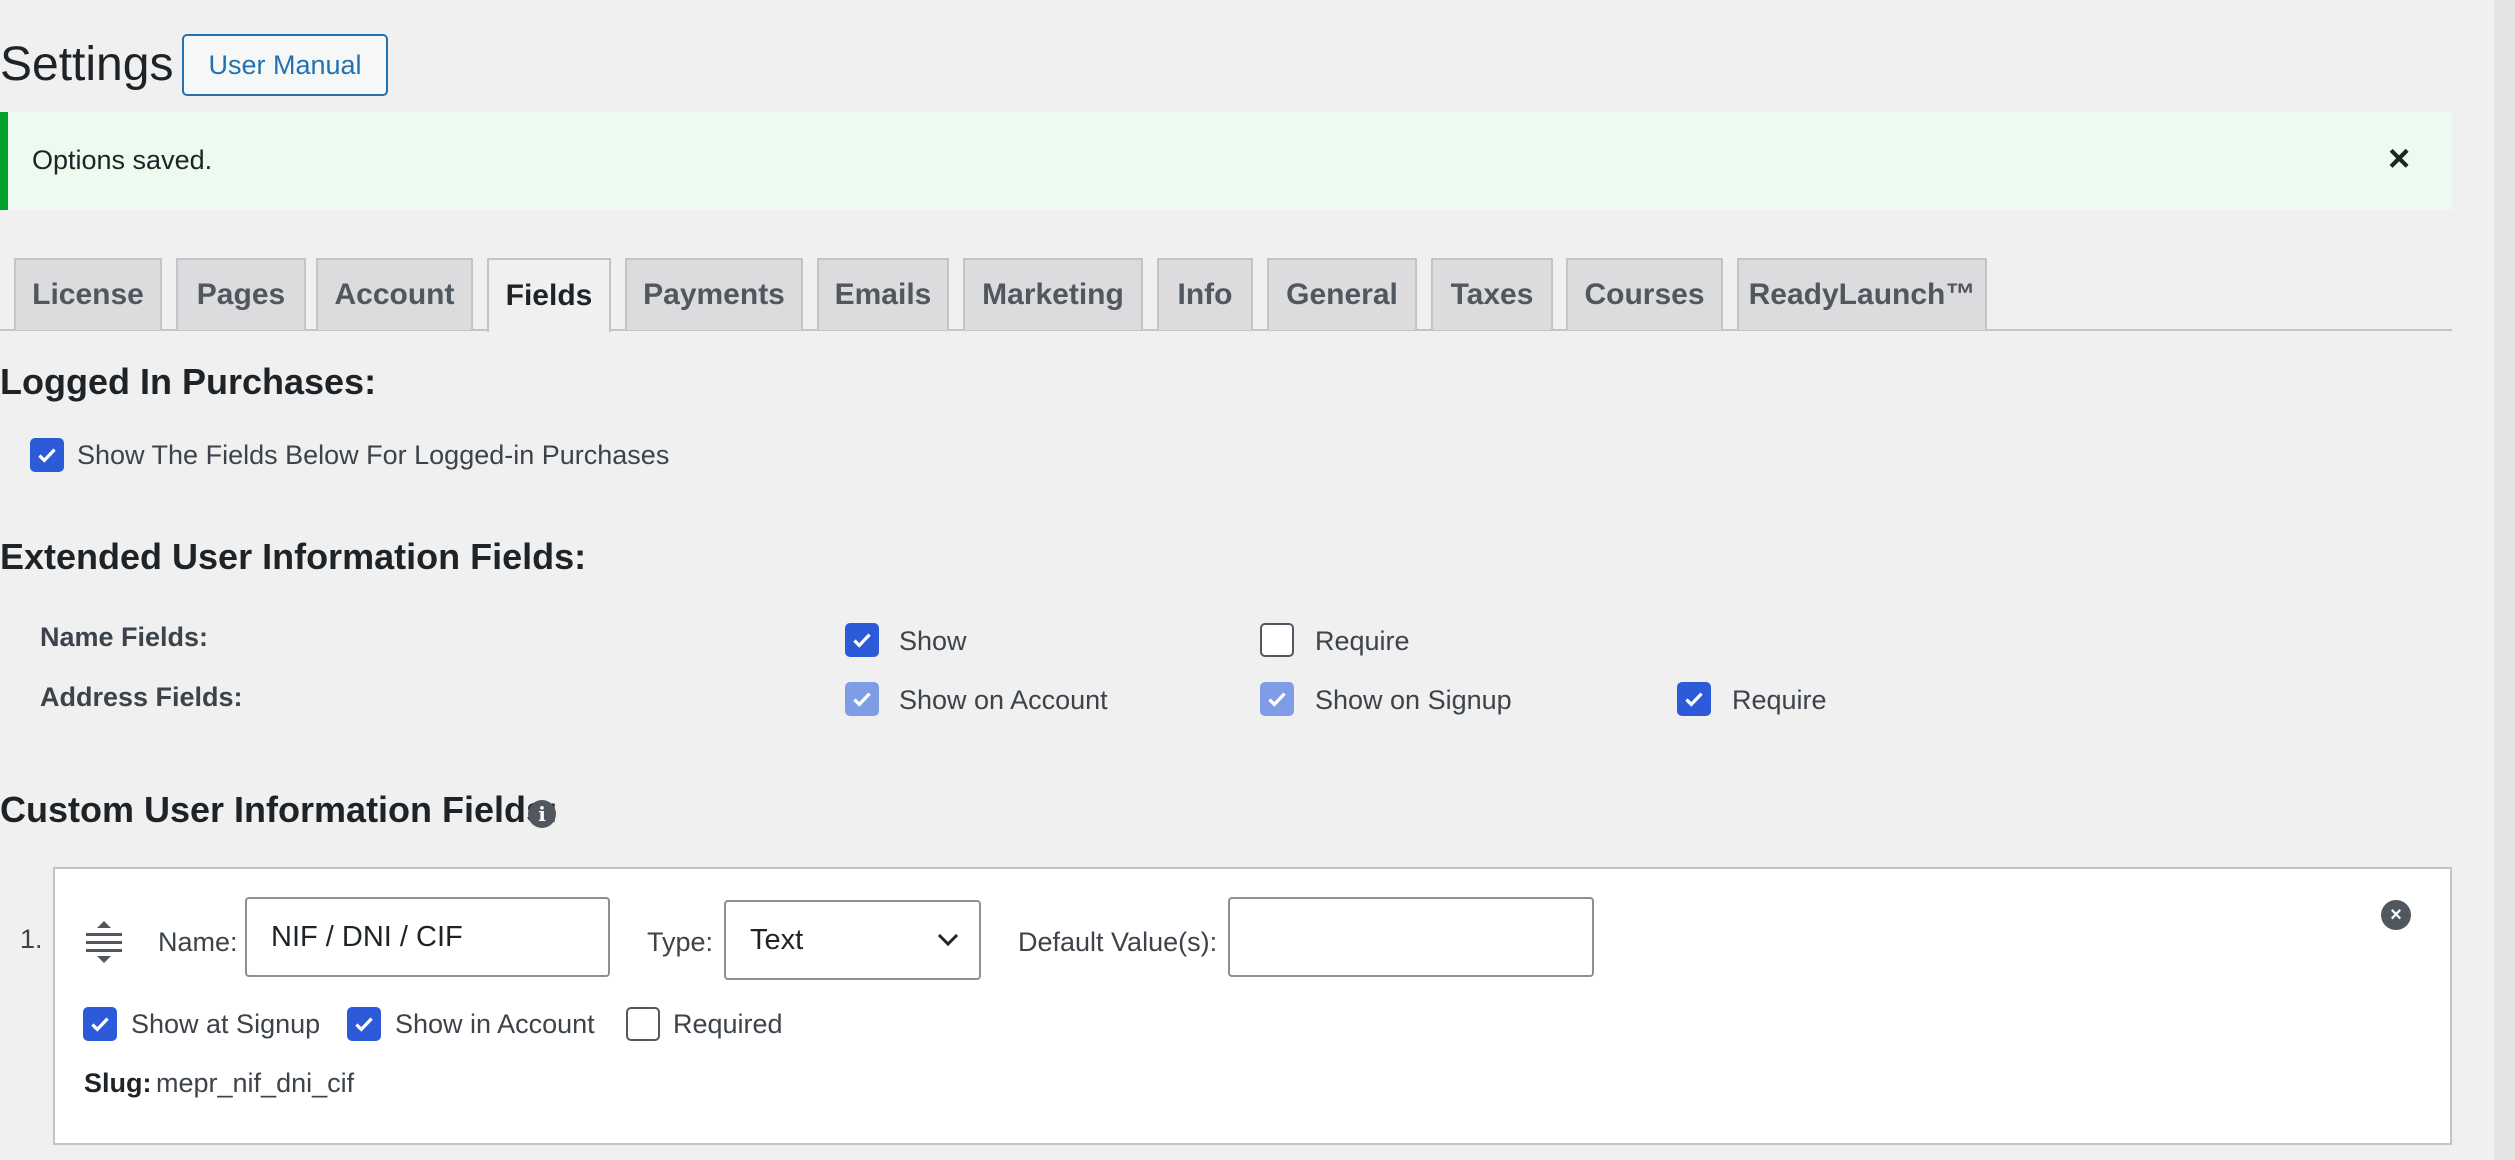 This screenshot has width=2515, height=1160. What do you see at coordinates (728, 1024) in the screenshot?
I see `required-label: Required` at bounding box center [728, 1024].